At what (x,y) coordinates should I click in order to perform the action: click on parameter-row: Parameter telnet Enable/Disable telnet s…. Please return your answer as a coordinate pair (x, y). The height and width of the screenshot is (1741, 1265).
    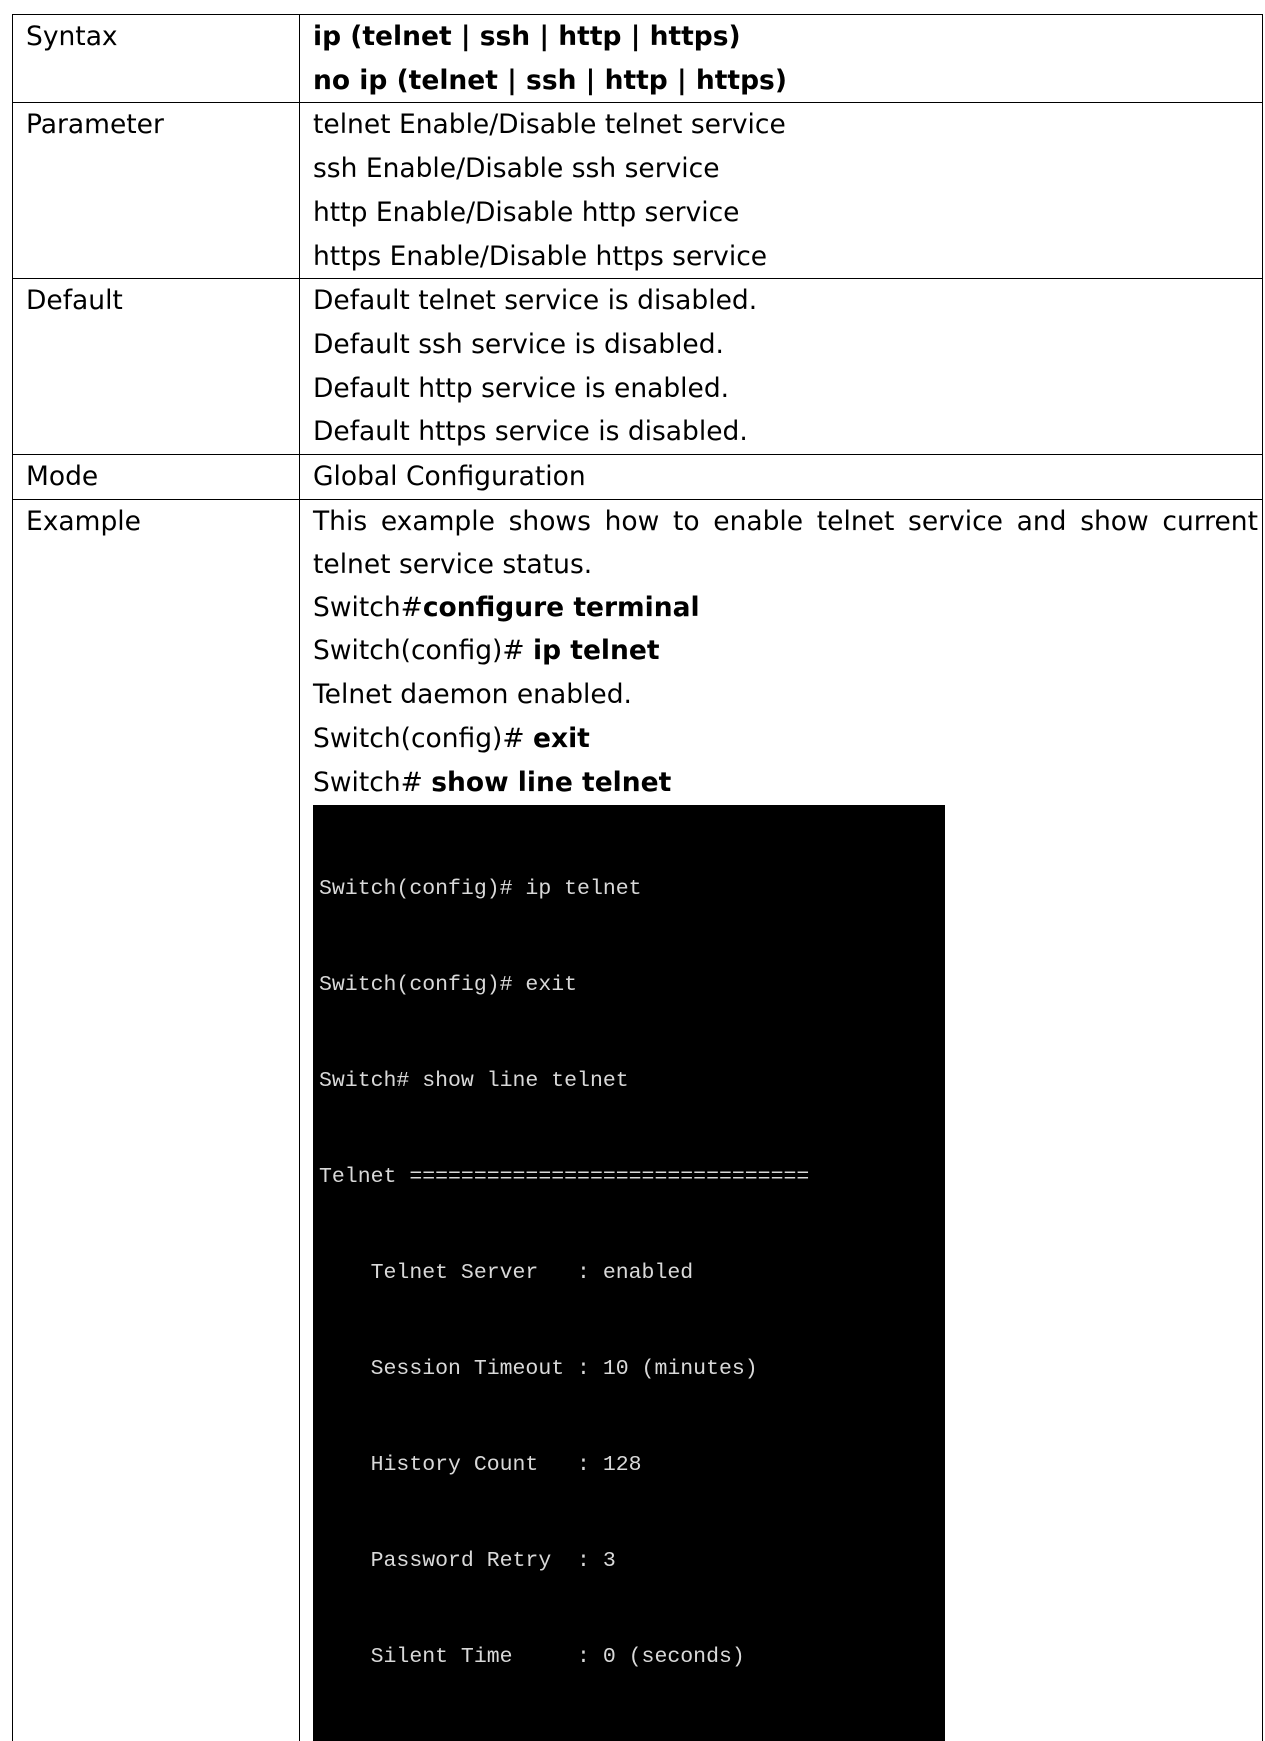
    Looking at the image, I should click on (637, 191).